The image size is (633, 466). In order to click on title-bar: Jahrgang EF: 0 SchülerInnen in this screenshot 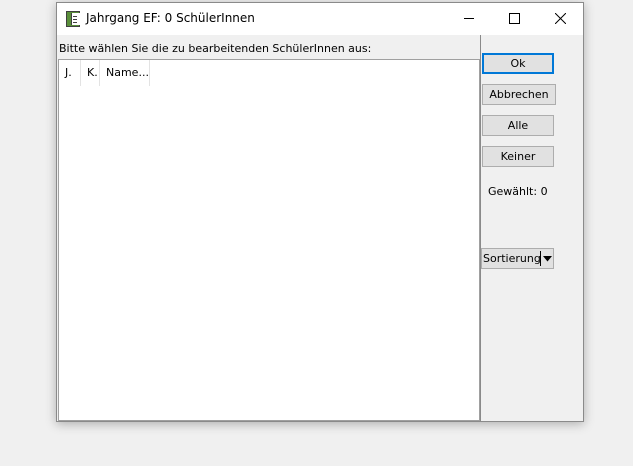, I will do `click(320, 19)`.